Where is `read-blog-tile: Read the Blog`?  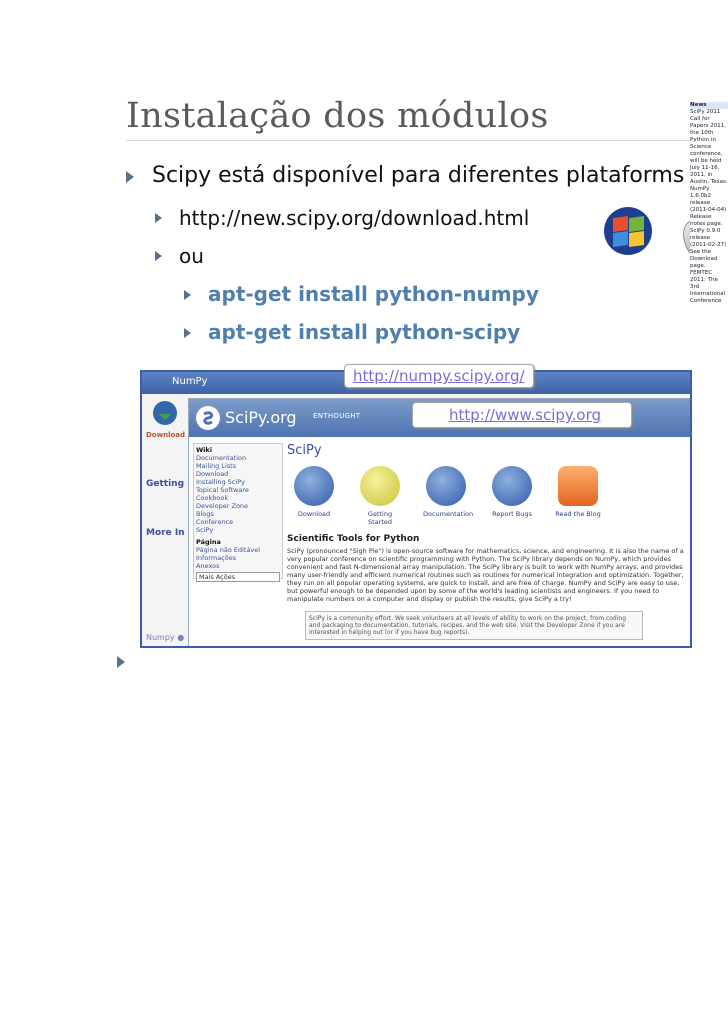 read-blog-tile: Read the Blog is located at coordinates (578, 496).